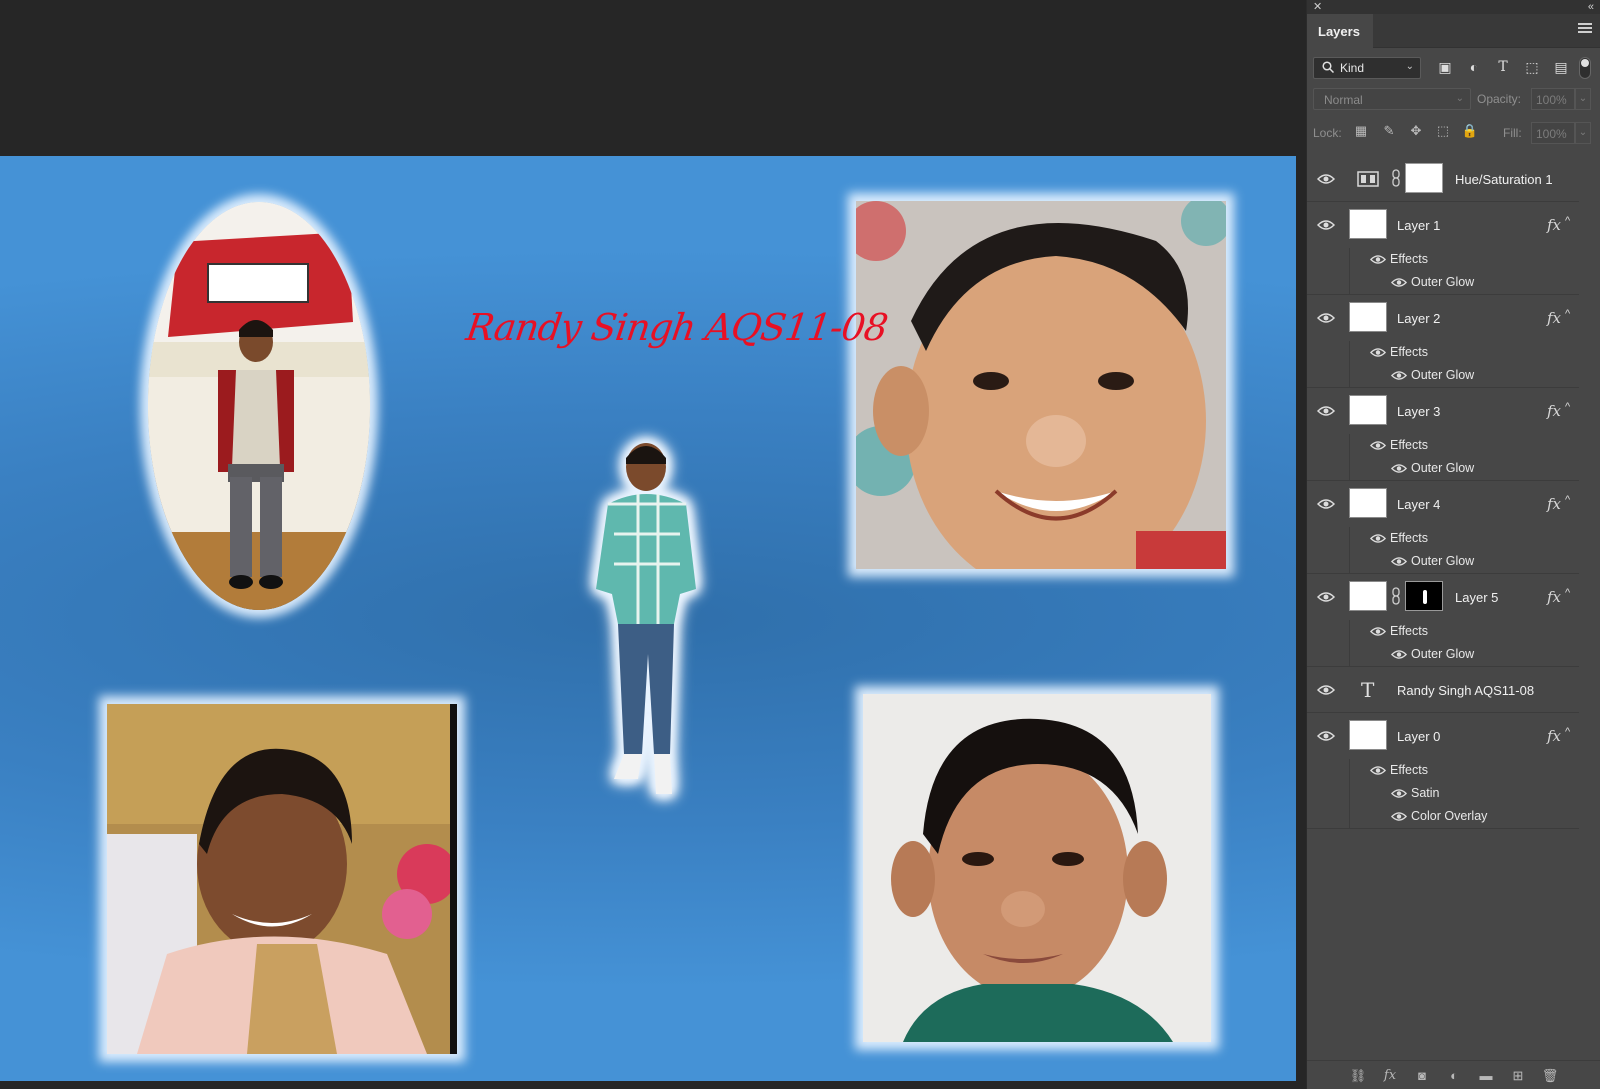 This screenshot has width=1600, height=1089. What do you see at coordinates (1392, 99) in the screenshot?
I see `blend-mode-select: Normal ⌄` at bounding box center [1392, 99].